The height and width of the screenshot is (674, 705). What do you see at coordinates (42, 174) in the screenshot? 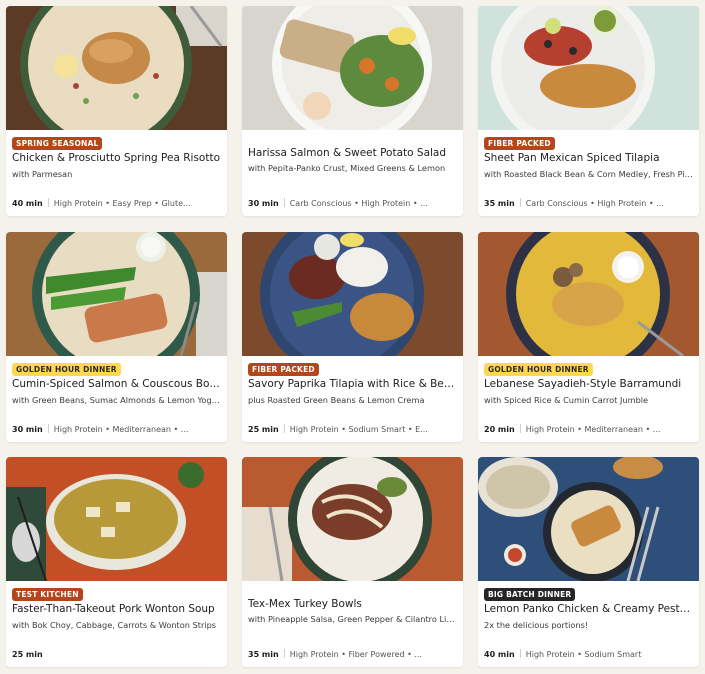
I see `recipe-subtitle: with Parmesan` at bounding box center [42, 174].